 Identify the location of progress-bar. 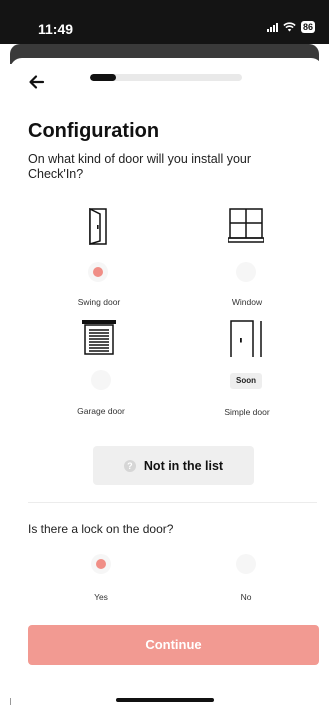
(166, 77).